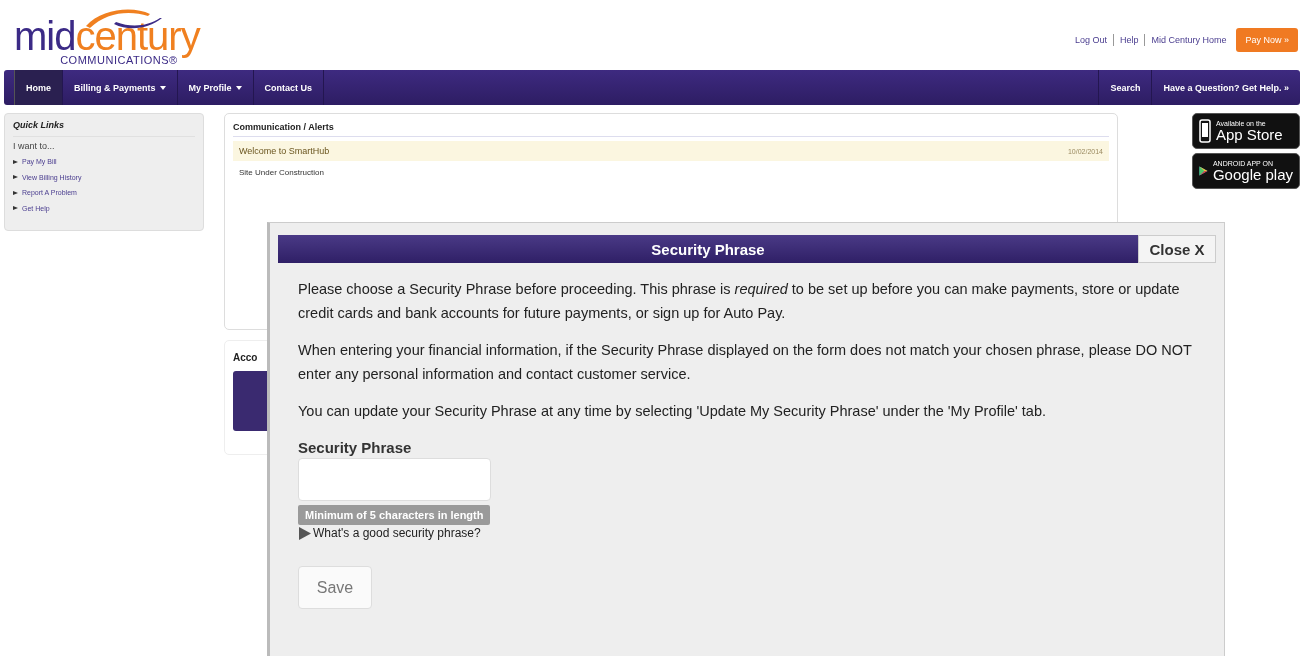 This screenshot has width=1304, height=656. Describe the element at coordinates (107, 36) in the screenshot. I see `company-logo: midcentury COMMUNICATIONS®` at that location.